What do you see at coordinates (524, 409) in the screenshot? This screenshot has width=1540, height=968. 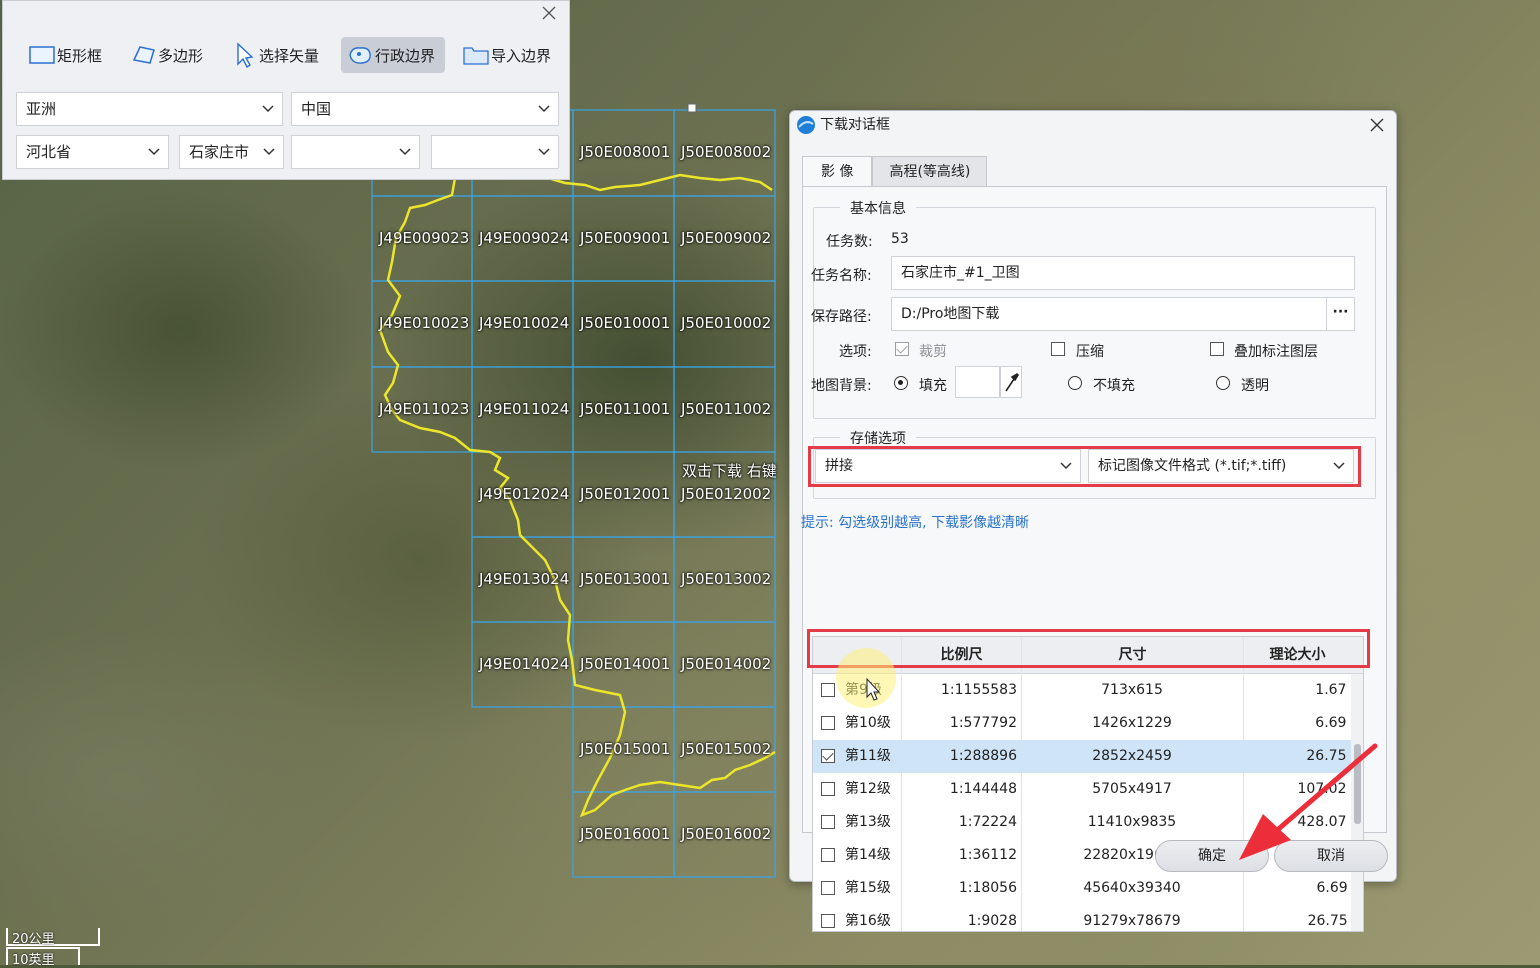 I see `tile-label: J49E011024` at bounding box center [524, 409].